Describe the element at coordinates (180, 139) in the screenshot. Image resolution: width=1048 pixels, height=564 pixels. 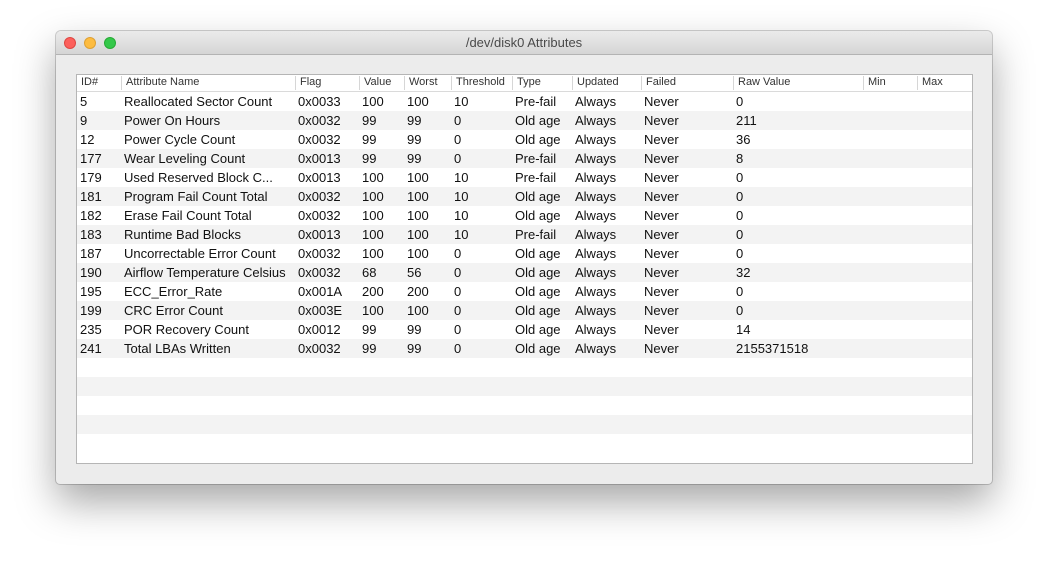
I see `cell-attribute-name: Power Cycle Count` at that location.